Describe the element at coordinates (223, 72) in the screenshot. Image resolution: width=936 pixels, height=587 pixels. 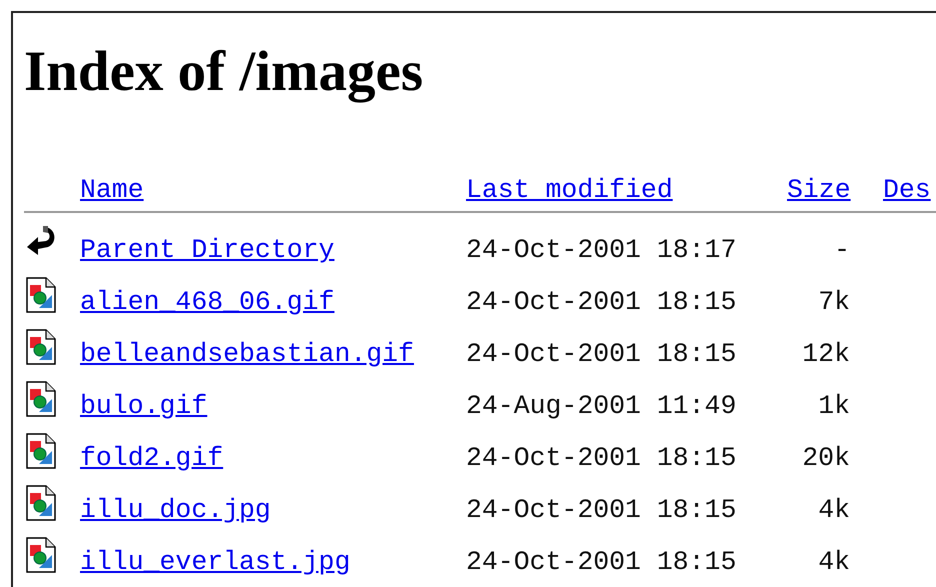
I see `page-title: Index of /images` at that location.